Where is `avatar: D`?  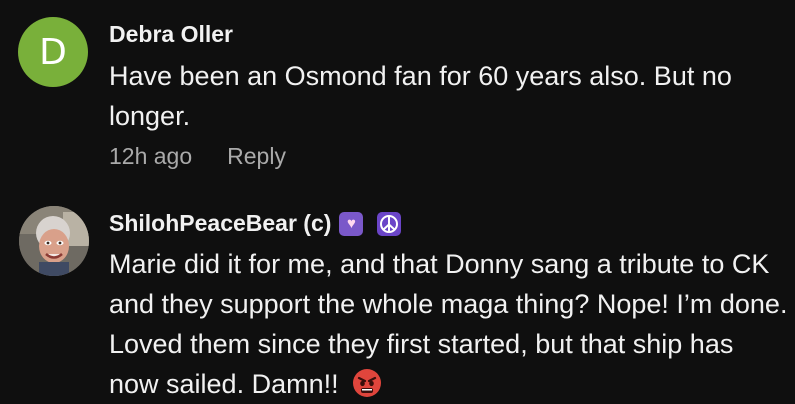 avatar: D is located at coordinates (53, 52).